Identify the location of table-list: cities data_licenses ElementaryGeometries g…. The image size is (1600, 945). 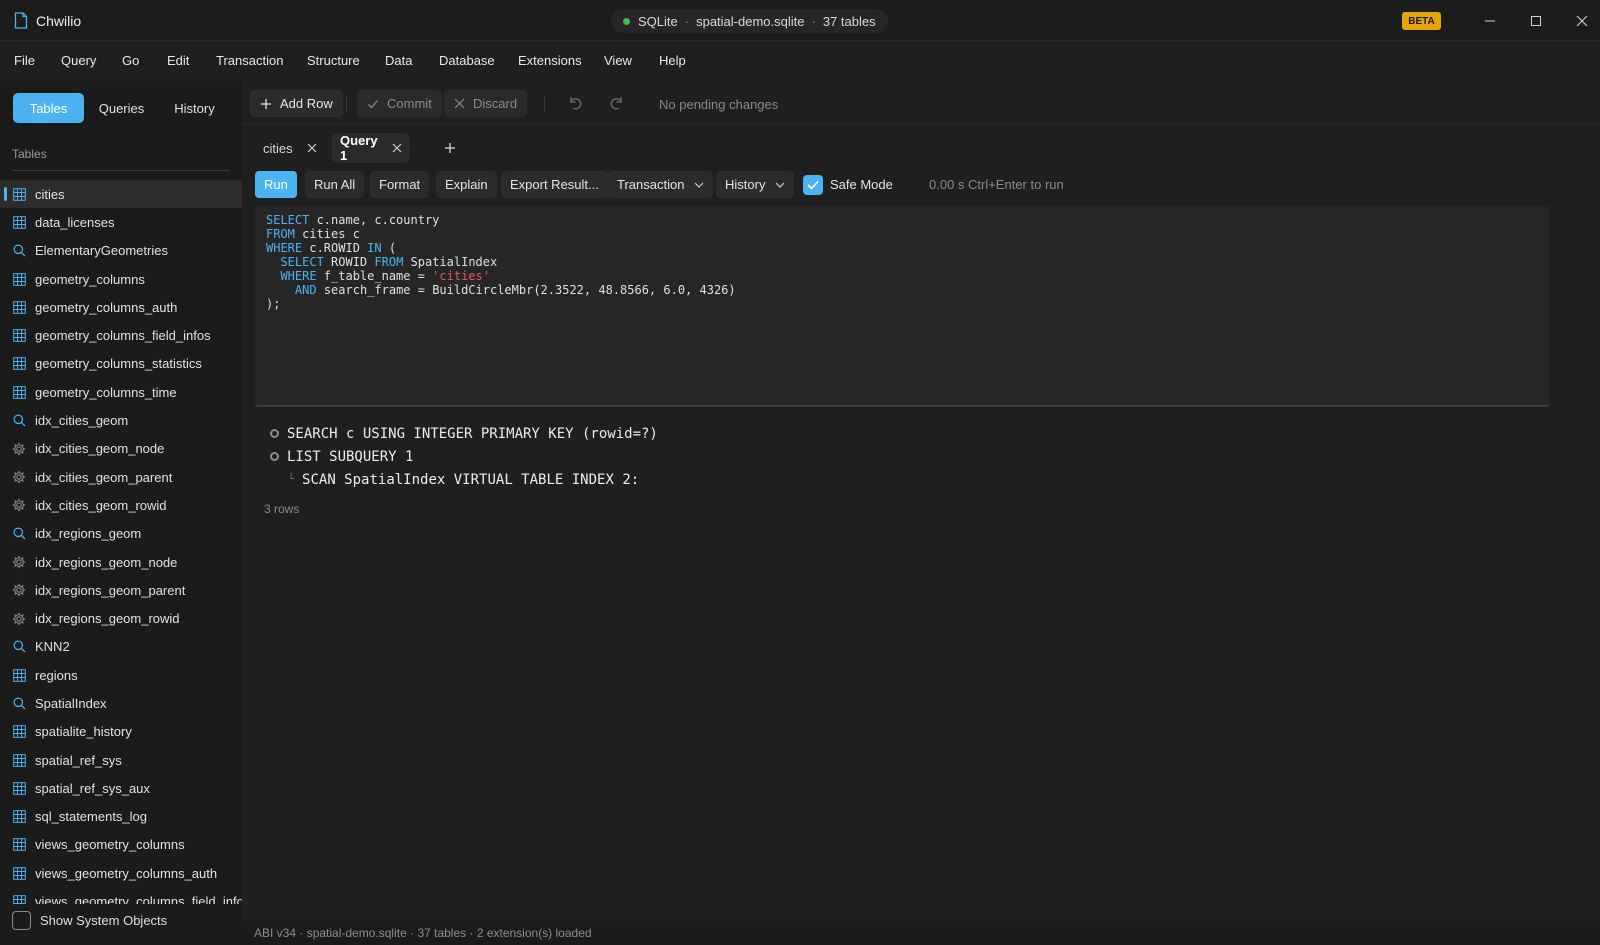
(121, 542).